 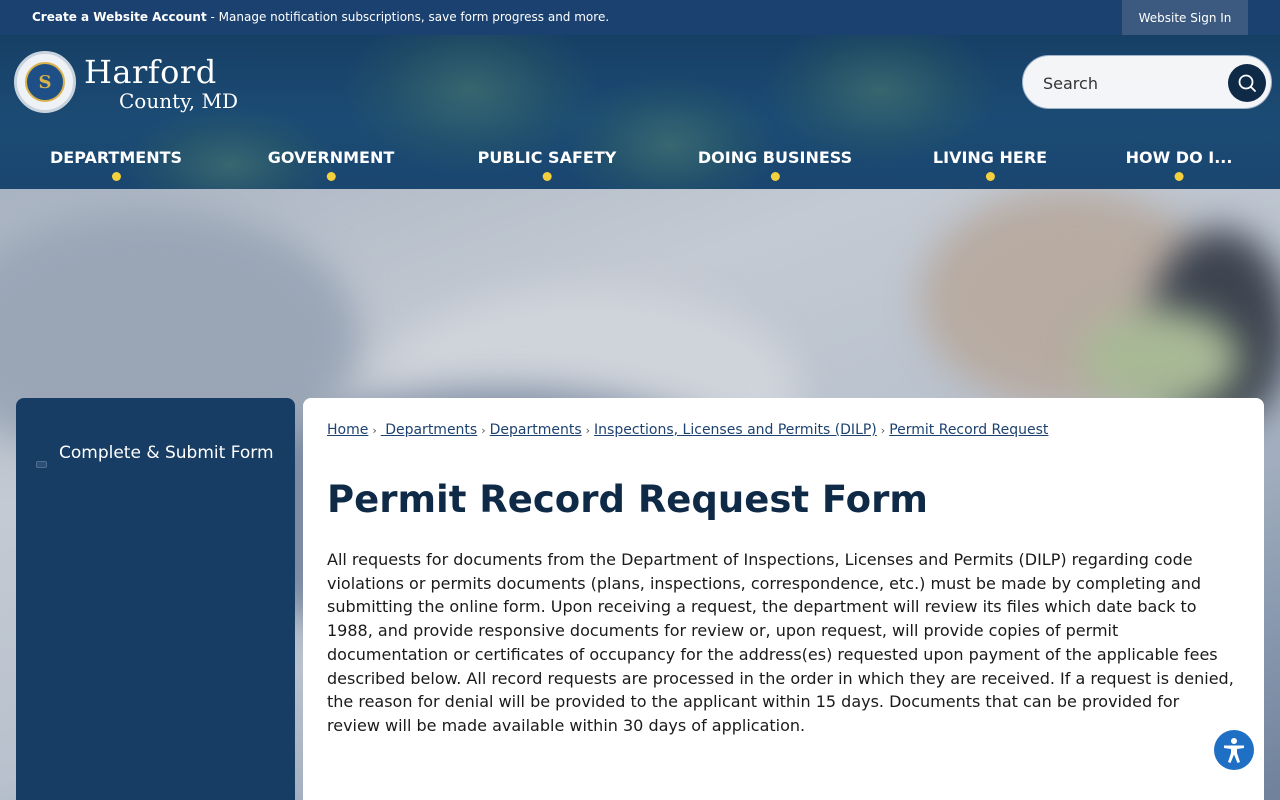 What do you see at coordinates (429, 430) in the screenshot?
I see `breadcrumb-departments: Departments` at bounding box center [429, 430].